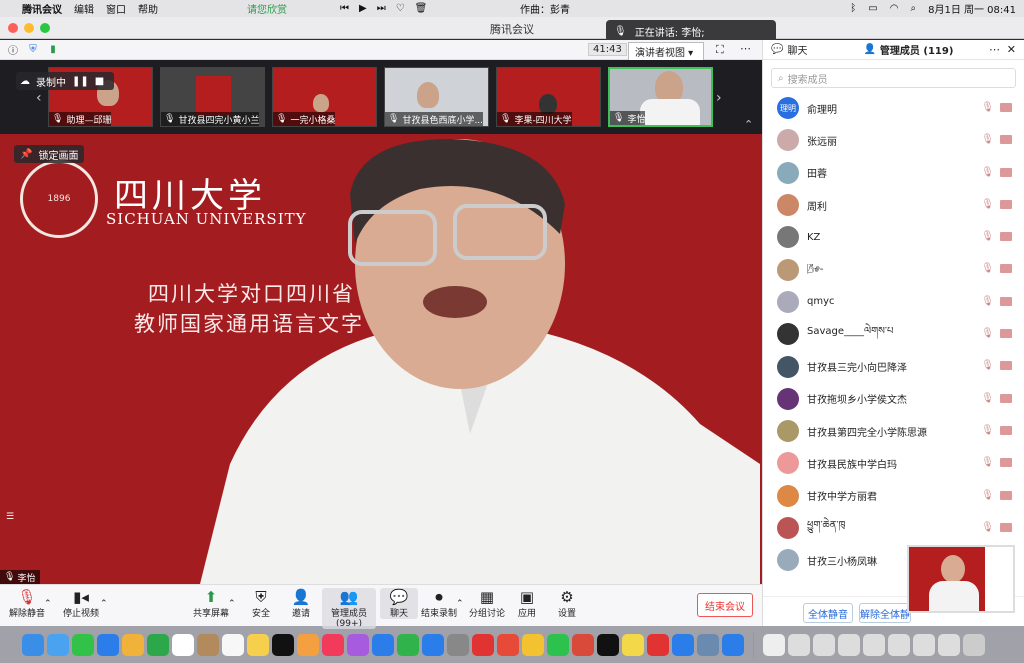 The image size is (1024, 663). What do you see at coordinates (720, 50) in the screenshot?
I see `fullscreen-icon: ⛶` at bounding box center [720, 50].